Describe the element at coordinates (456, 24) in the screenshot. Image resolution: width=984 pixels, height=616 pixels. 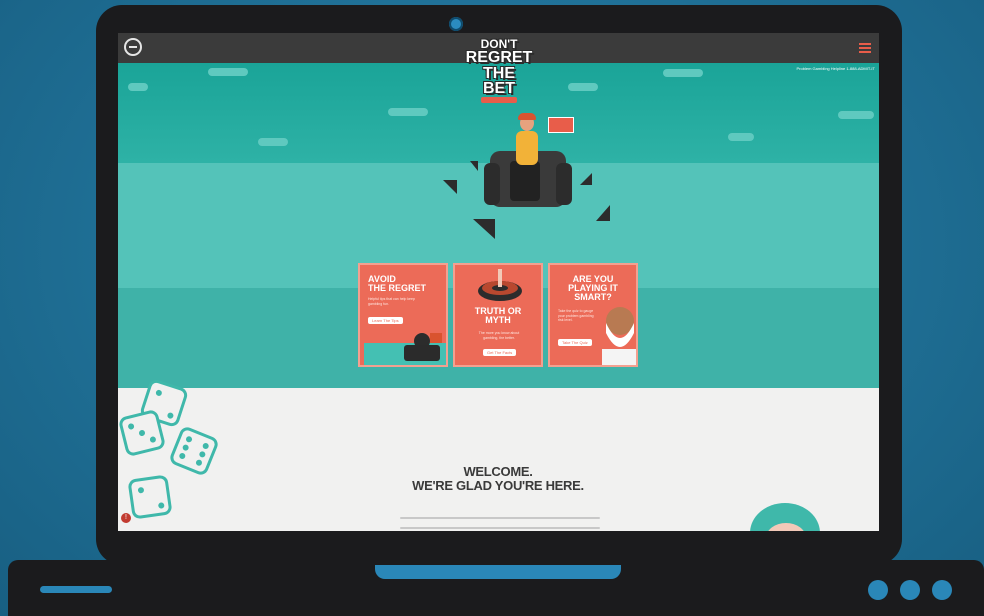
I see `webcam-icon` at that location.